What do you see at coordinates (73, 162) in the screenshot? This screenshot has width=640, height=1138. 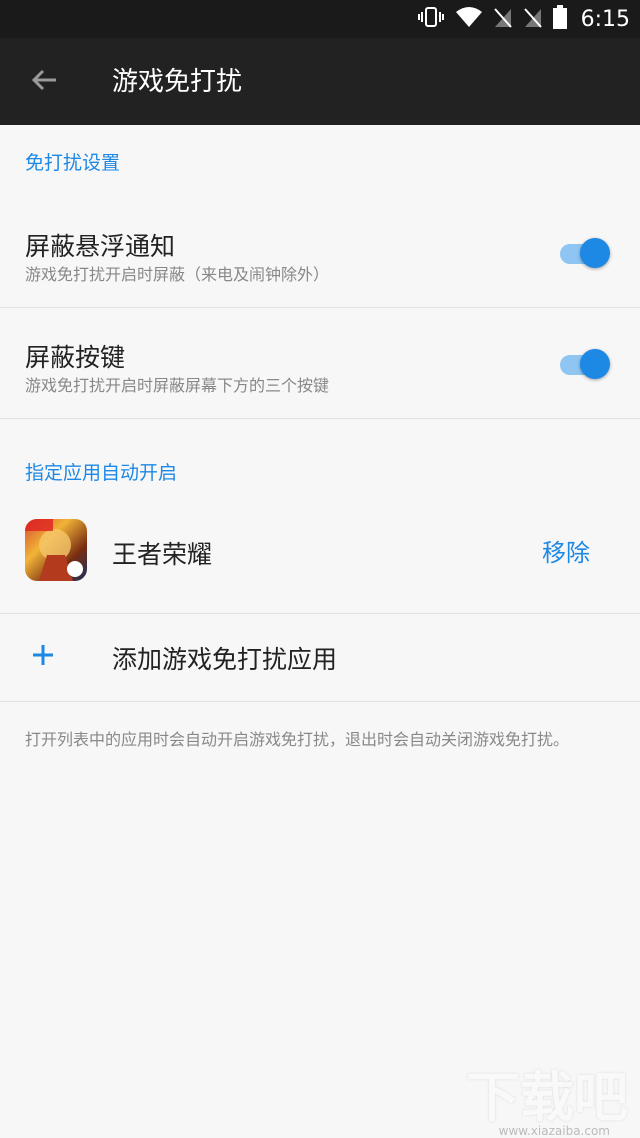 I see `section-header-settings: 免打扰设置` at bounding box center [73, 162].